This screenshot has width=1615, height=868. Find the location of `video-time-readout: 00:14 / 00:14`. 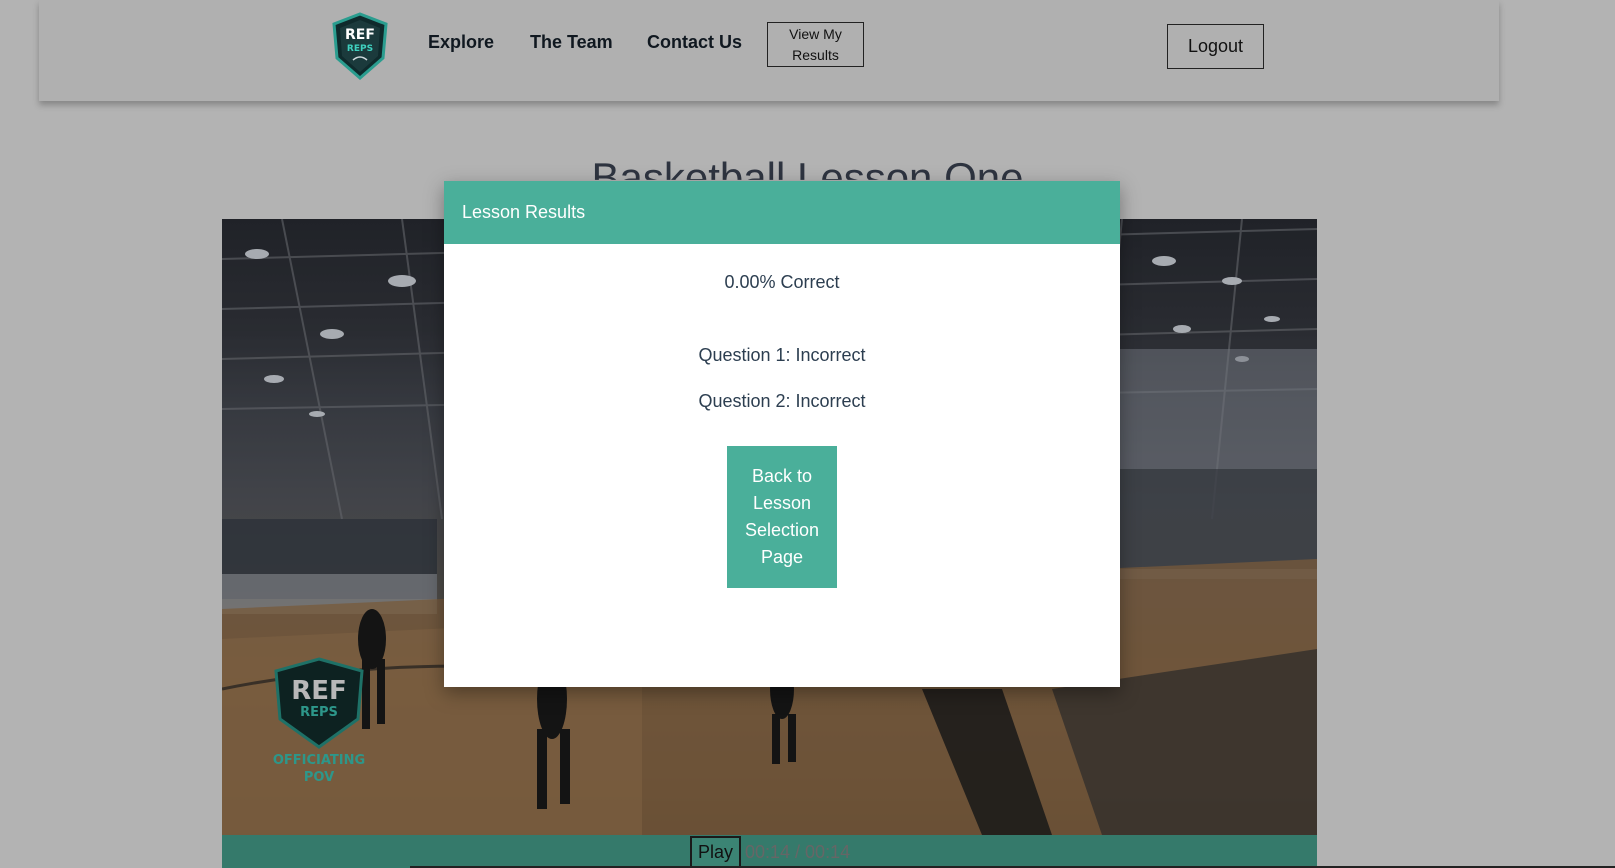

video-time-readout: 00:14 / 00:14 is located at coordinates (798, 852).